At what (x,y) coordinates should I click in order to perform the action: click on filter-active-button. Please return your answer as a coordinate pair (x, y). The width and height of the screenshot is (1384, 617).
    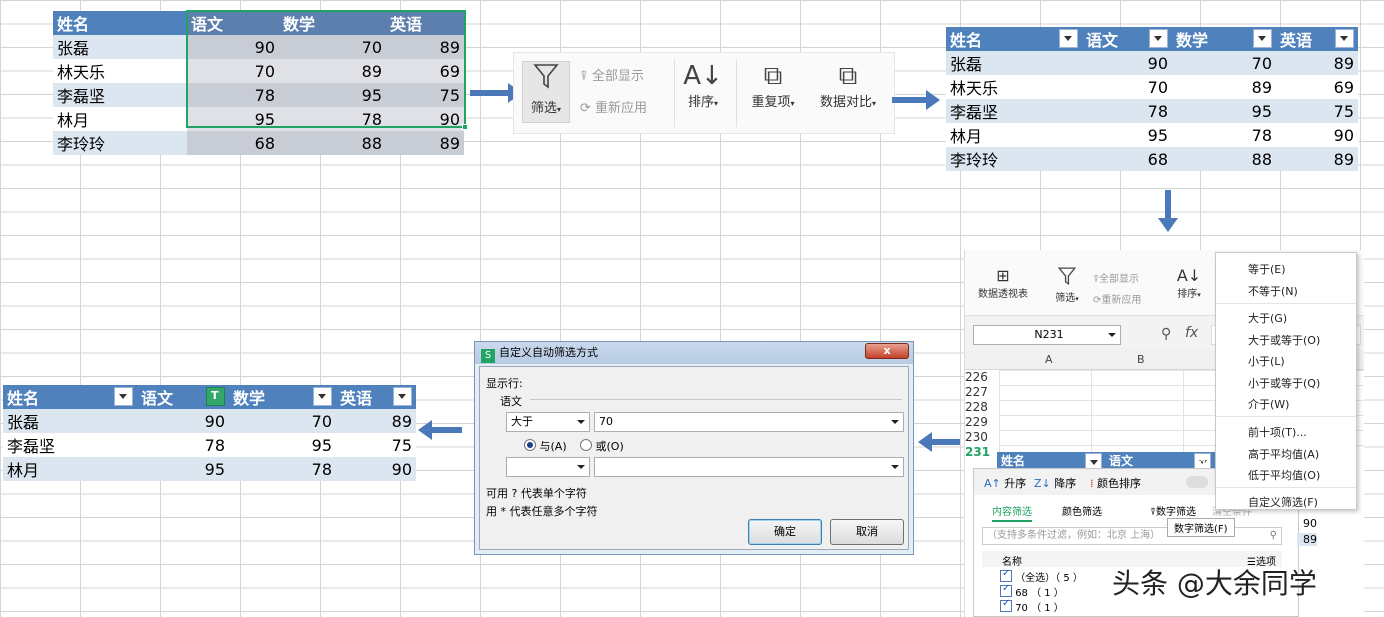
    Looking at the image, I should click on (215, 396).